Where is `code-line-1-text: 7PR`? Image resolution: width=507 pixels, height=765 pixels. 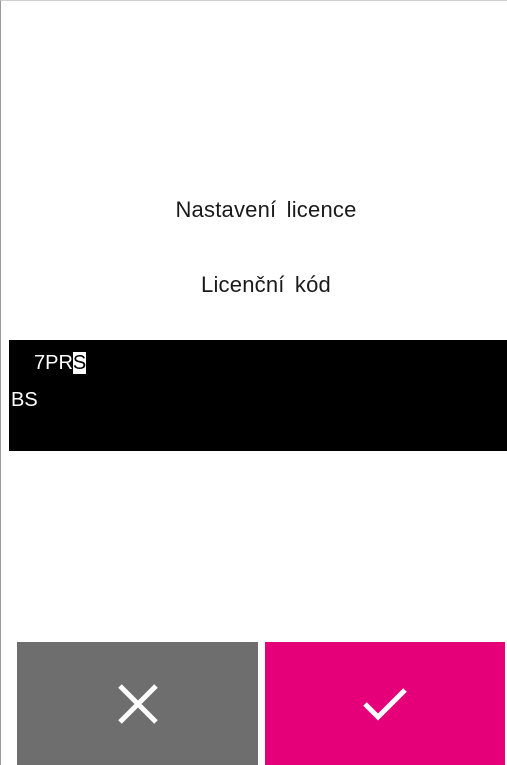
code-line-1-text: 7PR is located at coordinates (53, 363).